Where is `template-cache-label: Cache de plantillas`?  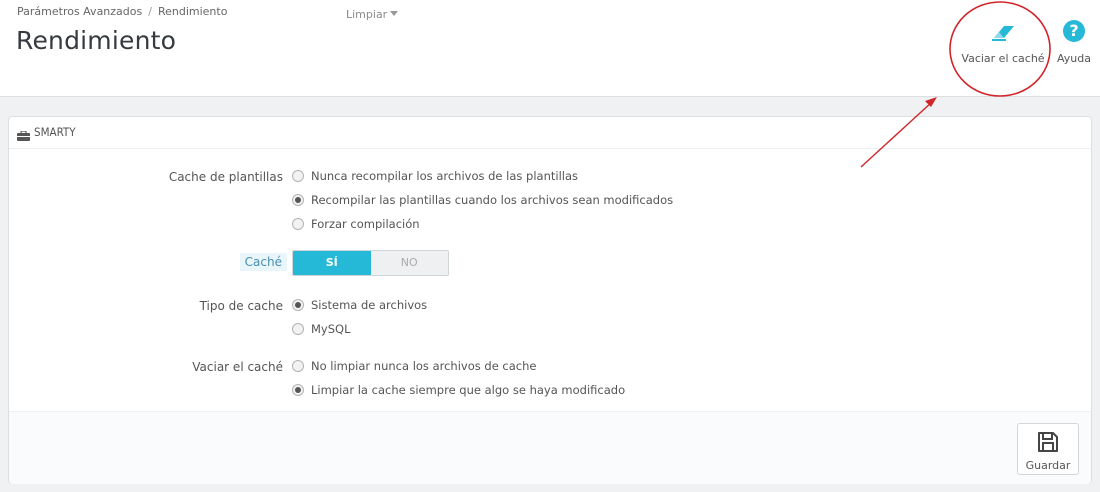 template-cache-label: Cache de plantillas is located at coordinates (225, 177).